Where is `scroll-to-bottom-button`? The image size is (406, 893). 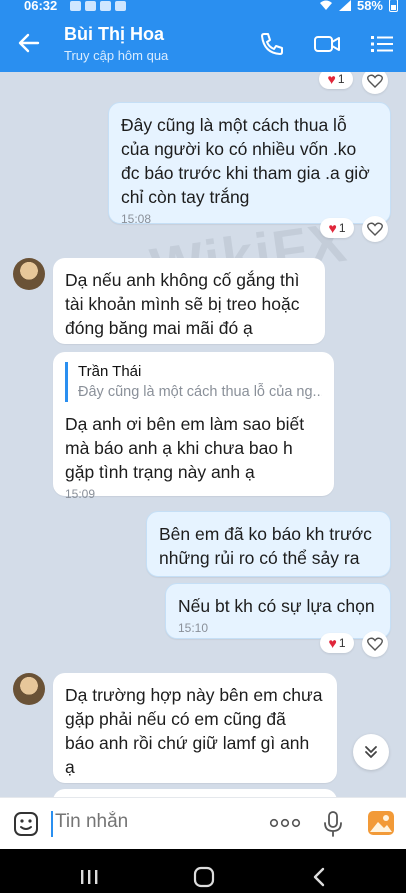 scroll-to-bottom-button is located at coordinates (371, 752).